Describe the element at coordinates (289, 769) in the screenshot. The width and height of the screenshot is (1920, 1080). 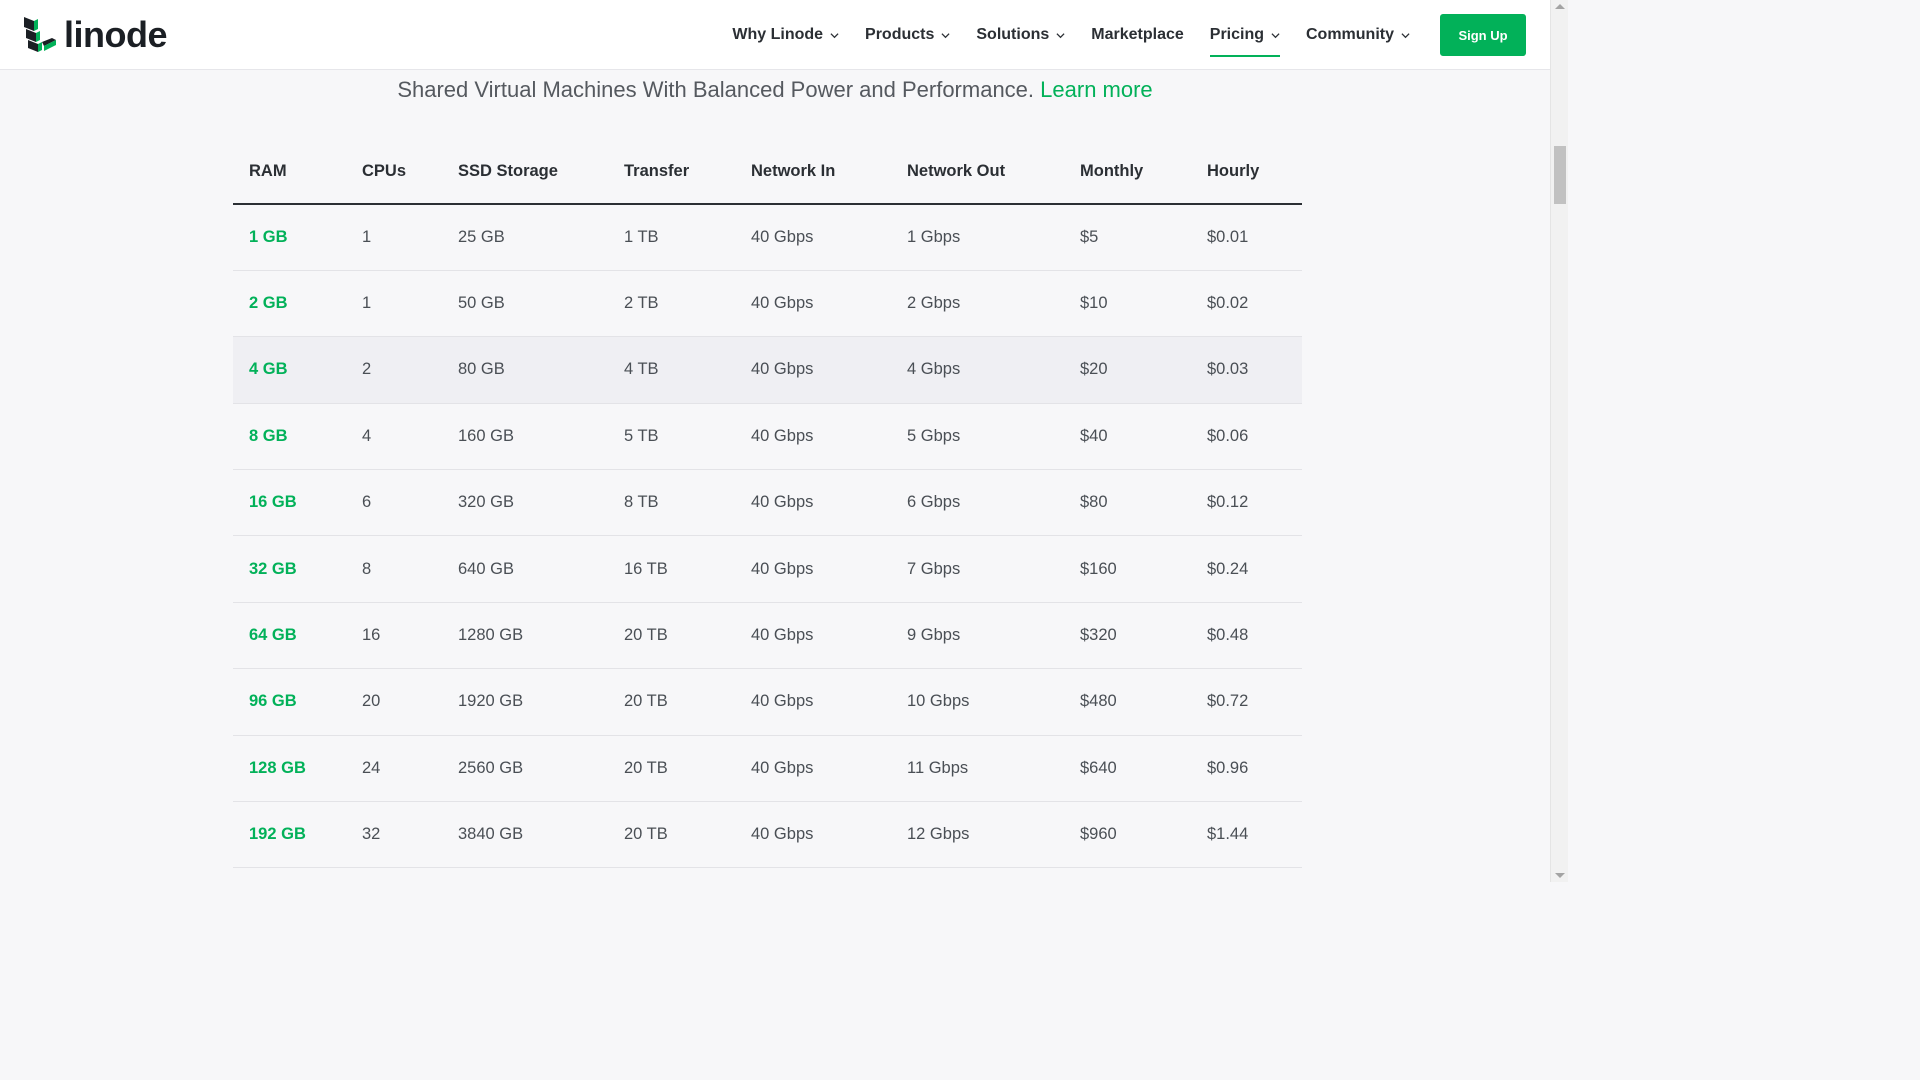
I see `cell-ram: 128 GB` at that location.